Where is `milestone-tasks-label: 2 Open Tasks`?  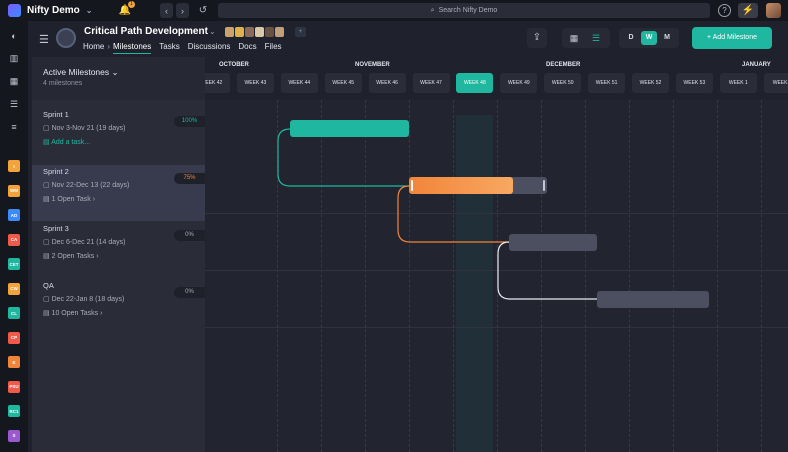
milestone-tasks-label: 2 Open Tasks is located at coordinates (73, 256).